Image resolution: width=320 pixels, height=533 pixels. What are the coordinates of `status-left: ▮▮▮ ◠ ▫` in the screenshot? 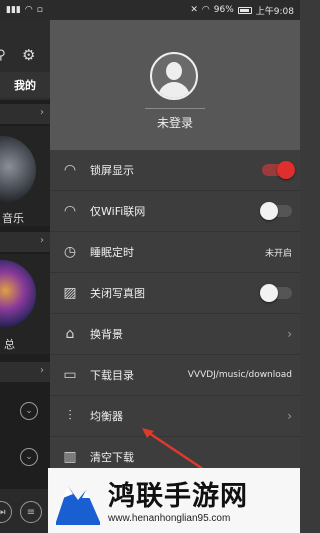 It's located at (24, 10).